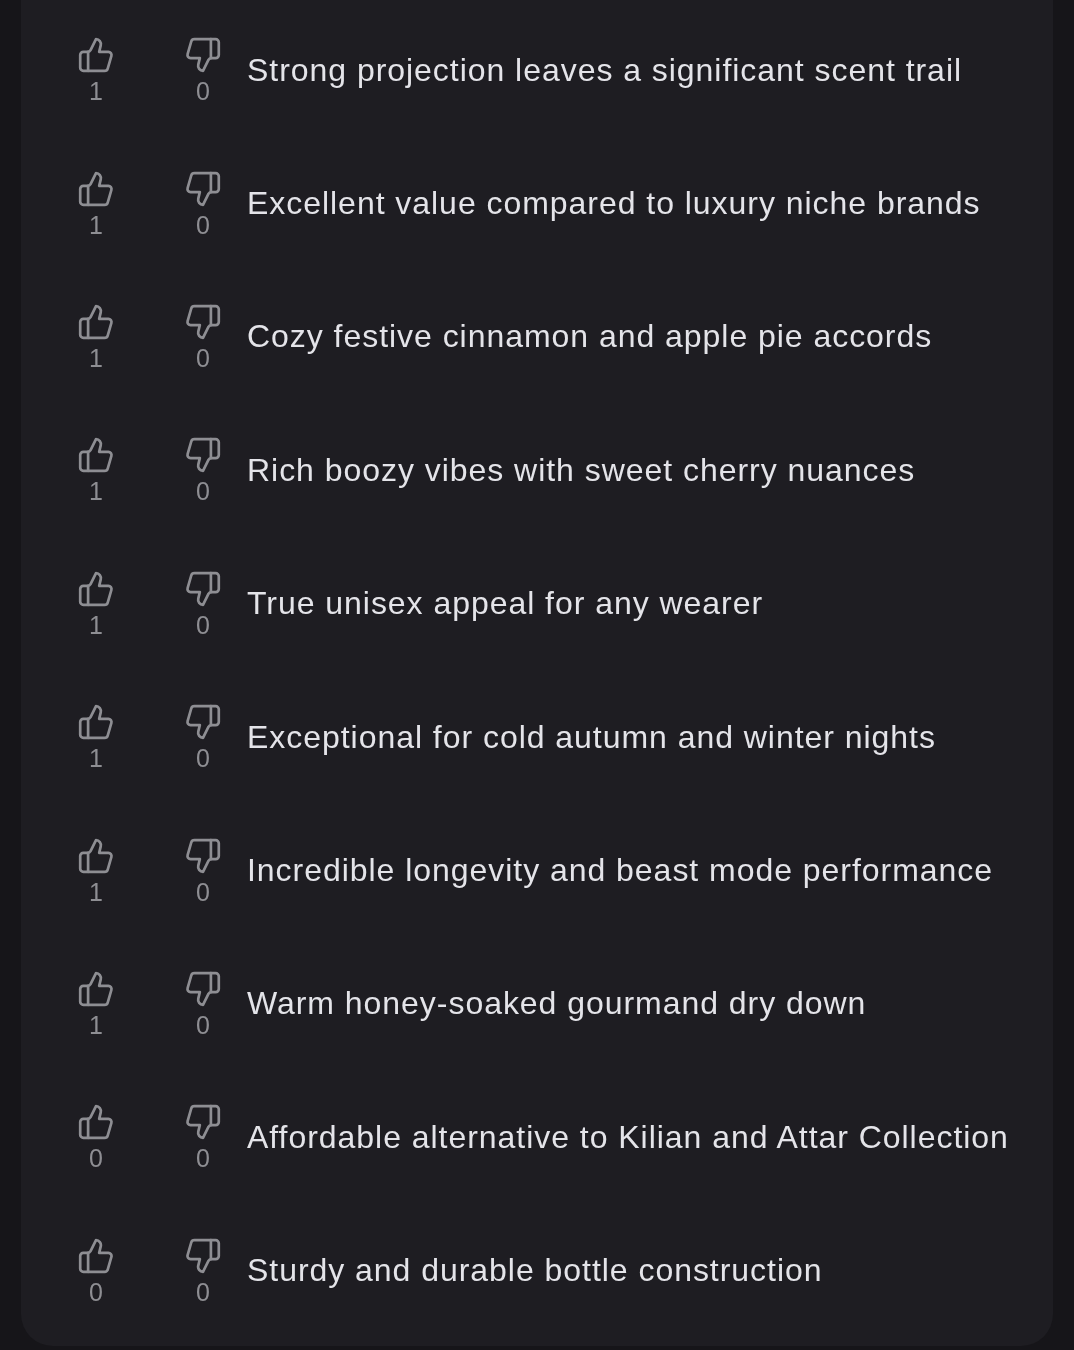 This screenshot has width=1074, height=1350. Describe the element at coordinates (590, 337) in the screenshot. I see `review-text: Cozy festive cinnamon and apple pie accords` at that location.